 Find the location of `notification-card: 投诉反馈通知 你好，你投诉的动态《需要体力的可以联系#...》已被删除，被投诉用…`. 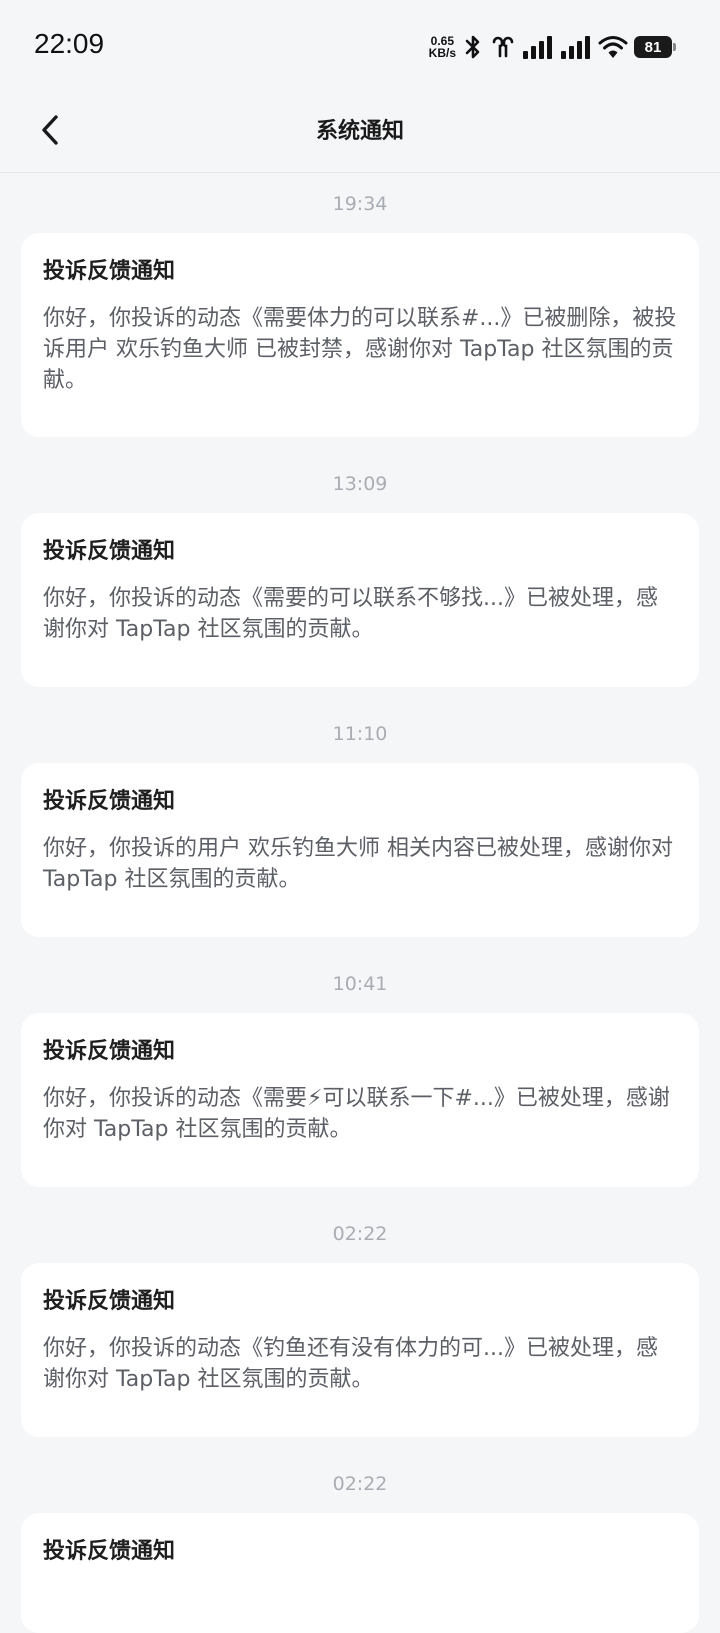

notification-card: 投诉反馈通知 你好，你投诉的动态《需要体力的可以联系#...》已被删除，被投诉用… is located at coordinates (360, 335).